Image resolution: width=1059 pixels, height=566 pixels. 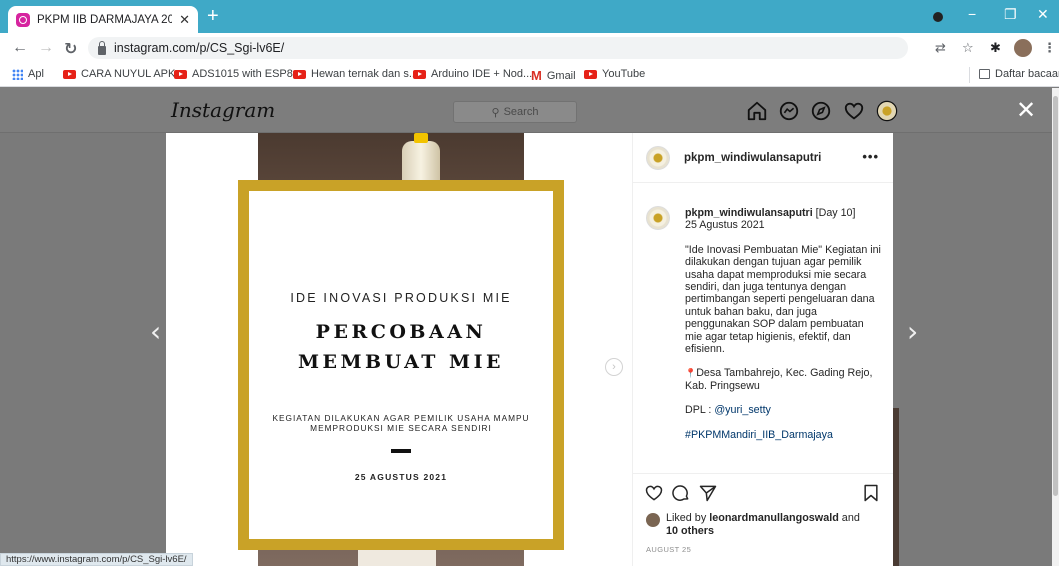 I want to click on dpl-label: DPL :, so click(x=700, y=410).